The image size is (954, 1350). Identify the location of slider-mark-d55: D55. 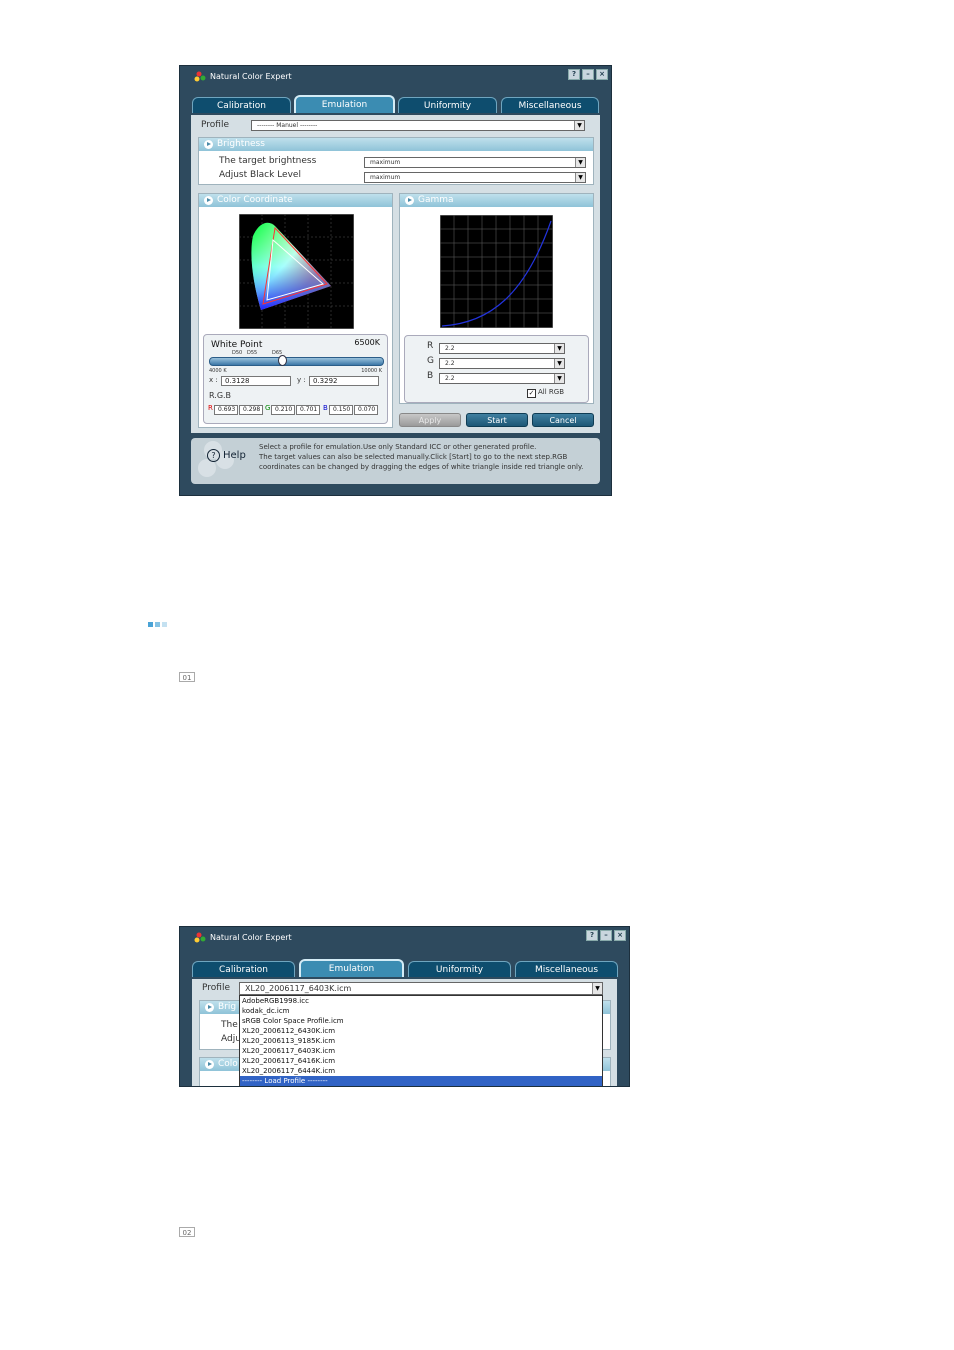
(252, 353).